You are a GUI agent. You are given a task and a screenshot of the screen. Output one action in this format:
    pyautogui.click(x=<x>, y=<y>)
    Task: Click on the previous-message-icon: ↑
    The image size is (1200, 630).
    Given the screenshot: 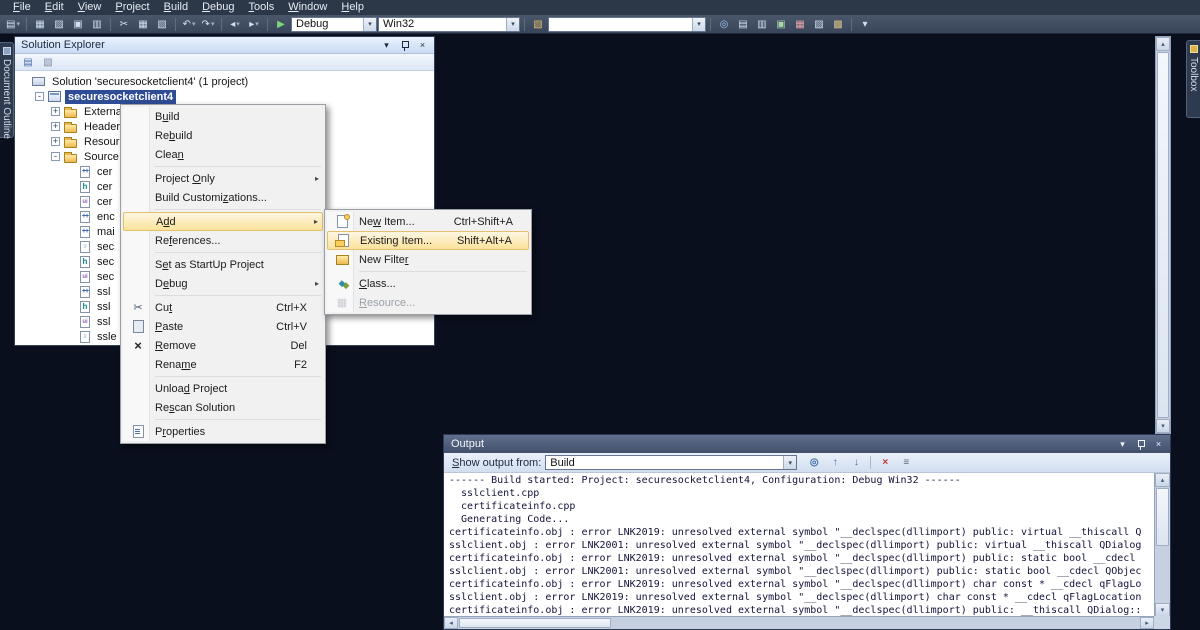 What is the action you would take?
    pyautogui.click(x=835, y=463)
    